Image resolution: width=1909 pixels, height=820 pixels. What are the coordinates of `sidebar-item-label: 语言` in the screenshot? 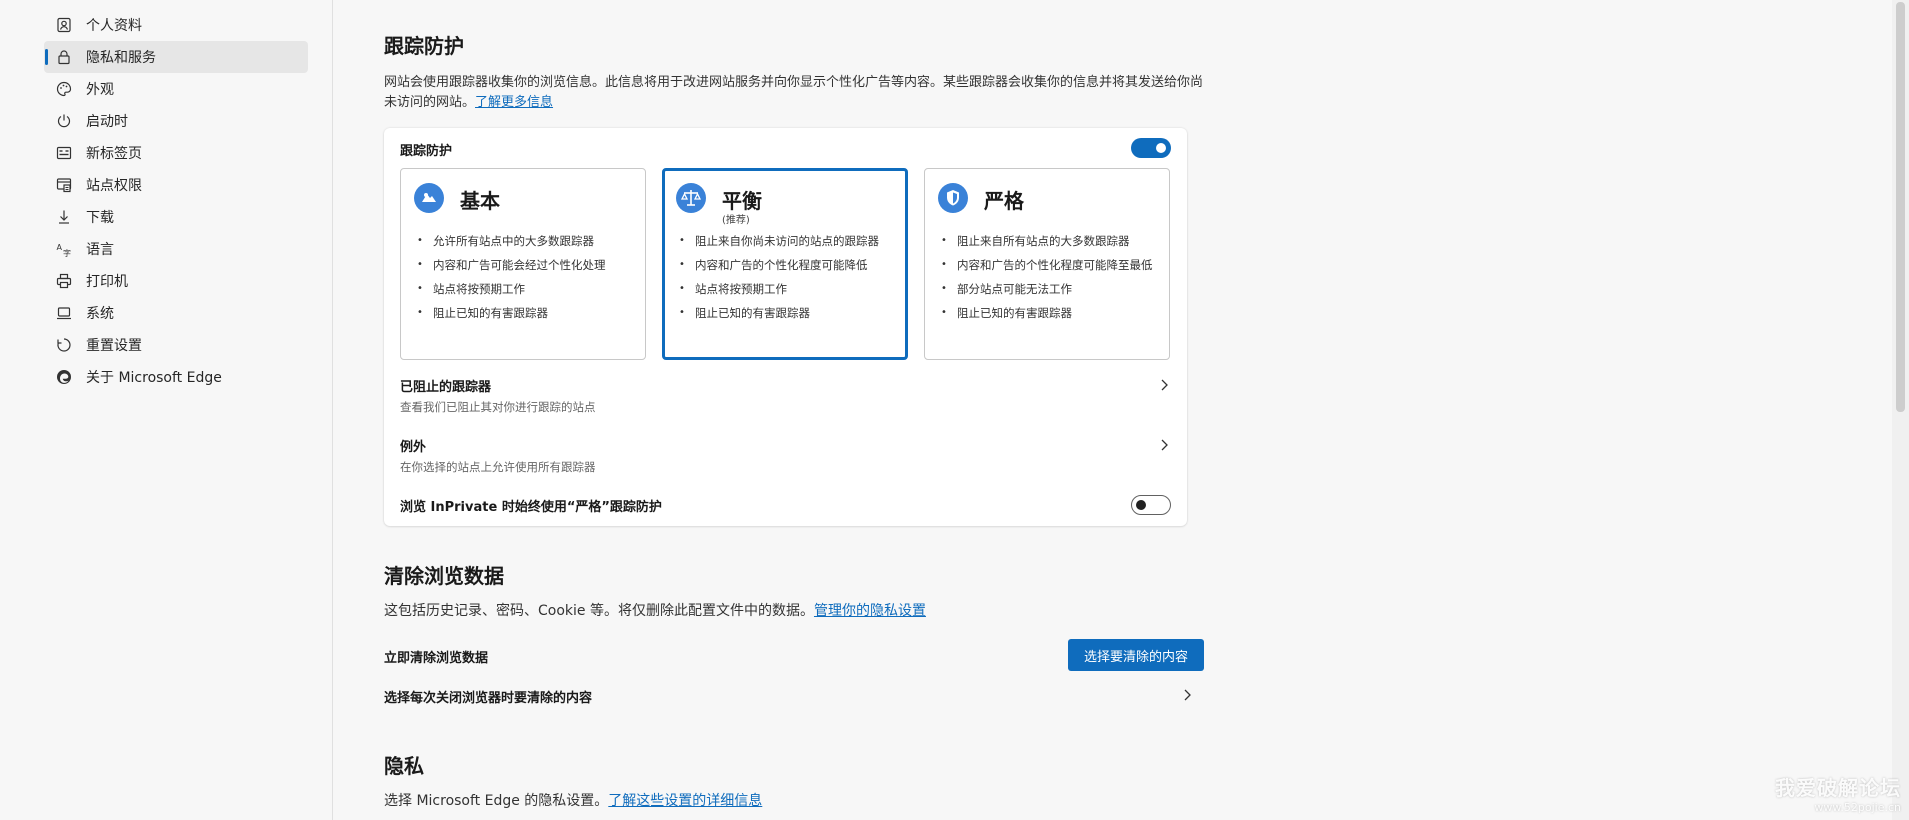 It's located at (100, 250).